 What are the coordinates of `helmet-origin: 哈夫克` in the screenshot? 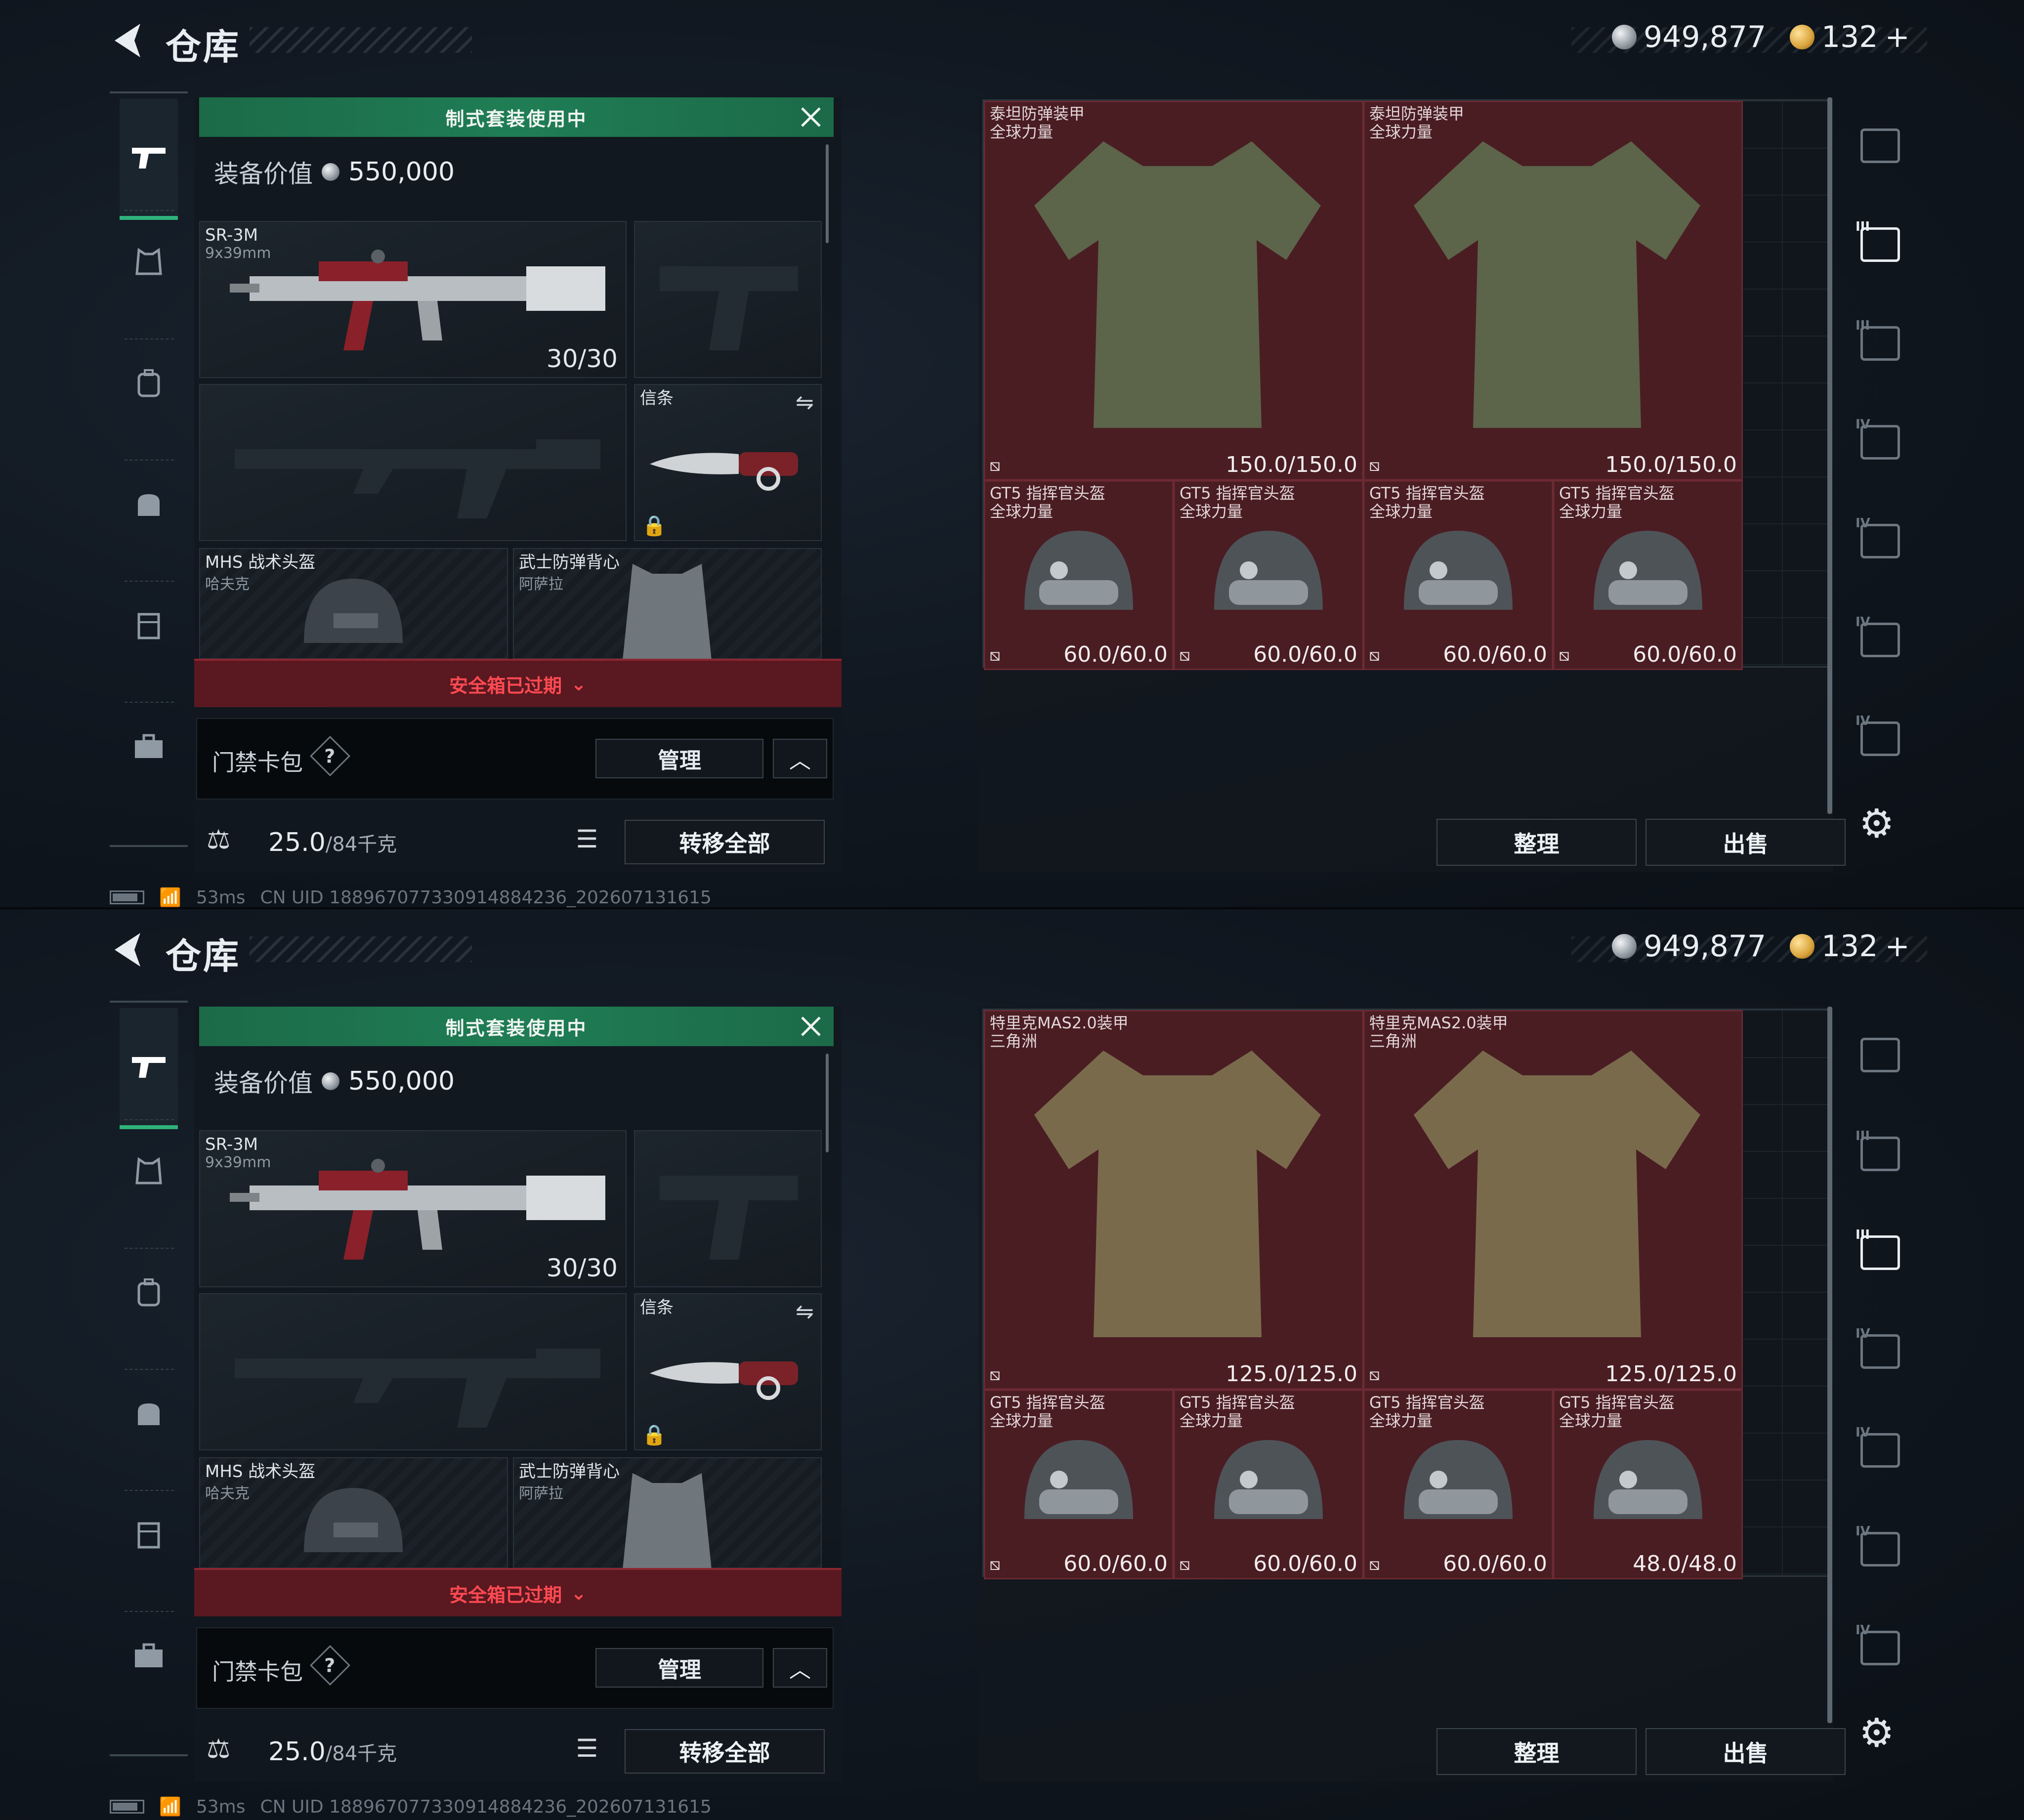 It's located at (227, 1493).